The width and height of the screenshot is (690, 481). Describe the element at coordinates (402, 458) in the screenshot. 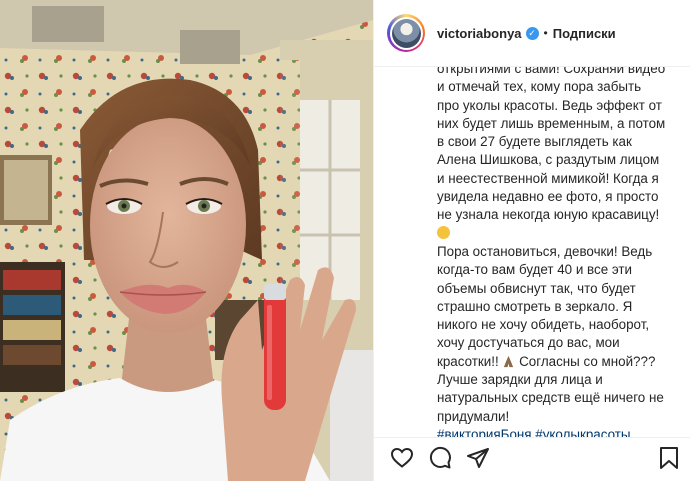

I see `heart-icon` at that location.